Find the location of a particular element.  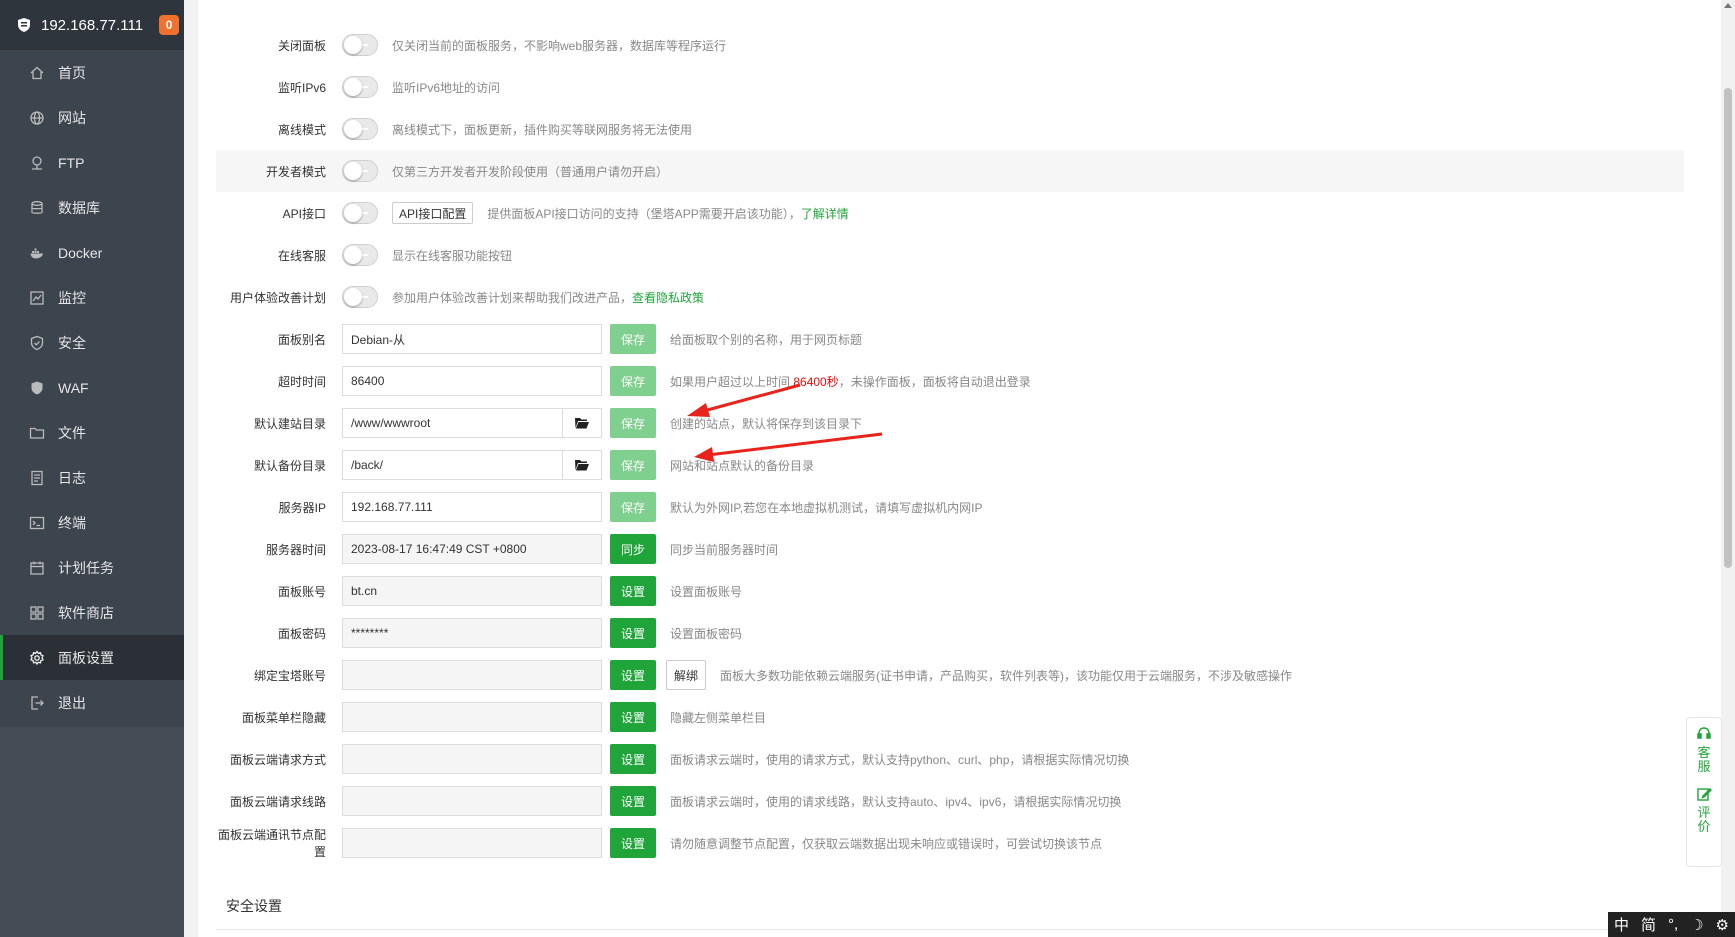

sidebar-item-label: 退出 is located at coordinates (72, 702).